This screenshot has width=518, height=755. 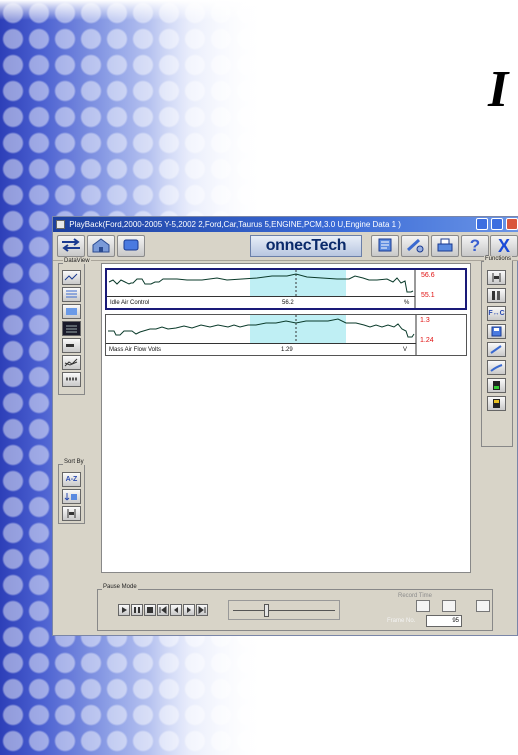 I want to click on digital-view-button, so click(x=71, y=328).